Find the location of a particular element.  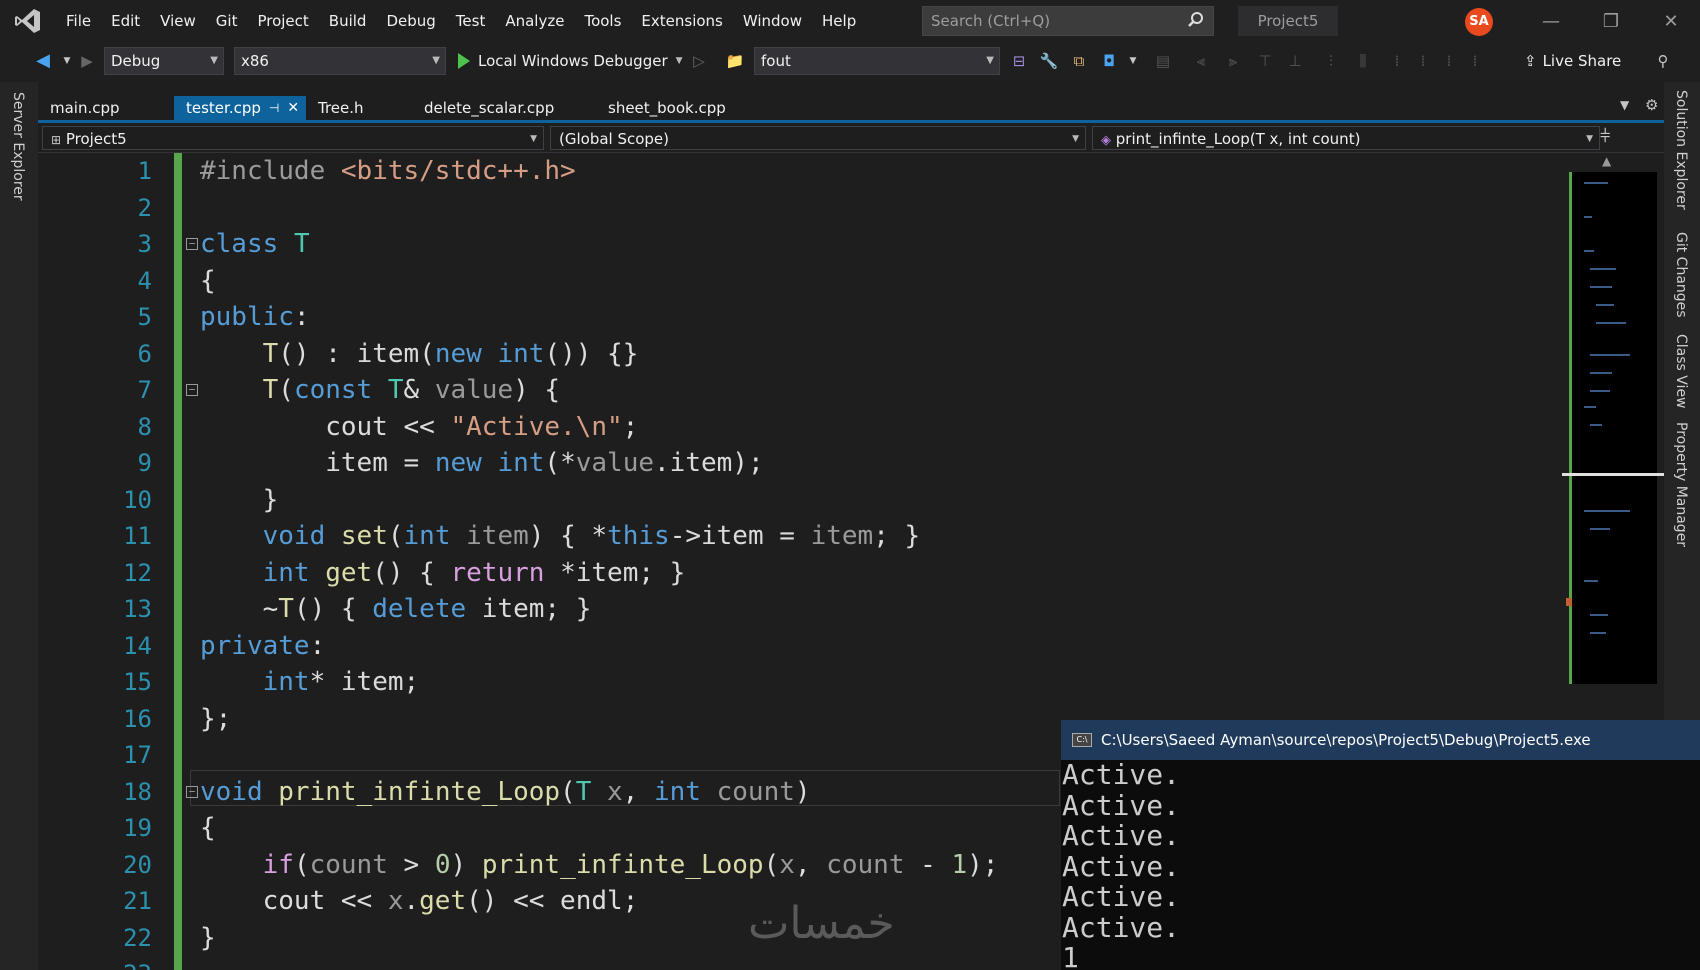

split-editor-icon: ⫩ is located at coordinates (1605, 136).